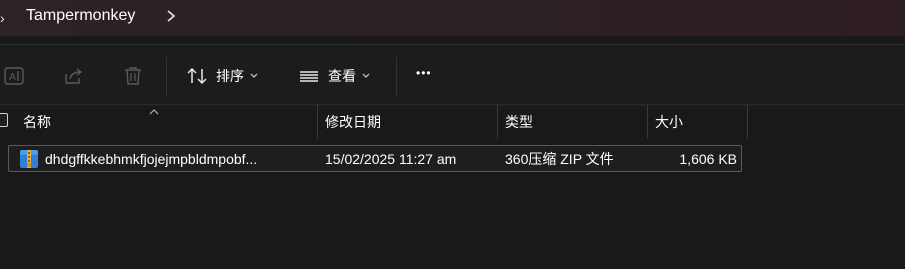 This screenshot has width=905, height=269. Describe the element at coordinates (353, 122) in the screenshot. I see `column-modified-label: 修改日期` at that location.